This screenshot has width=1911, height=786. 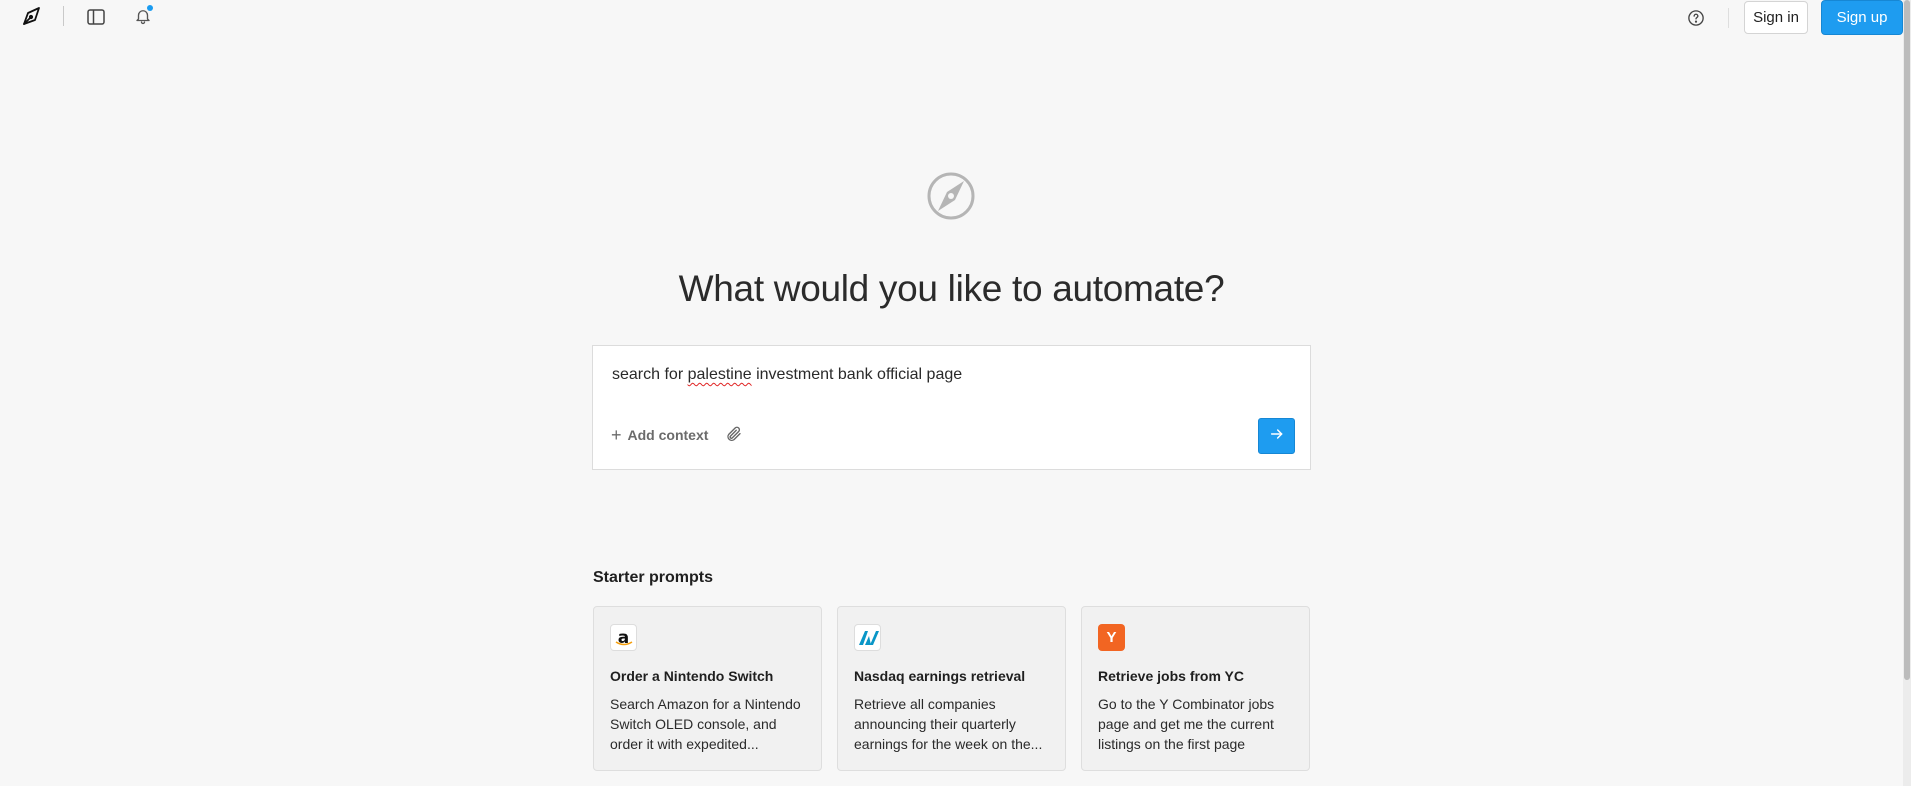 What do you see at coordinates (1776, 17) in the screenshot?
I see `sign-in-button: Sign in` at bounding box center [1776, 17].